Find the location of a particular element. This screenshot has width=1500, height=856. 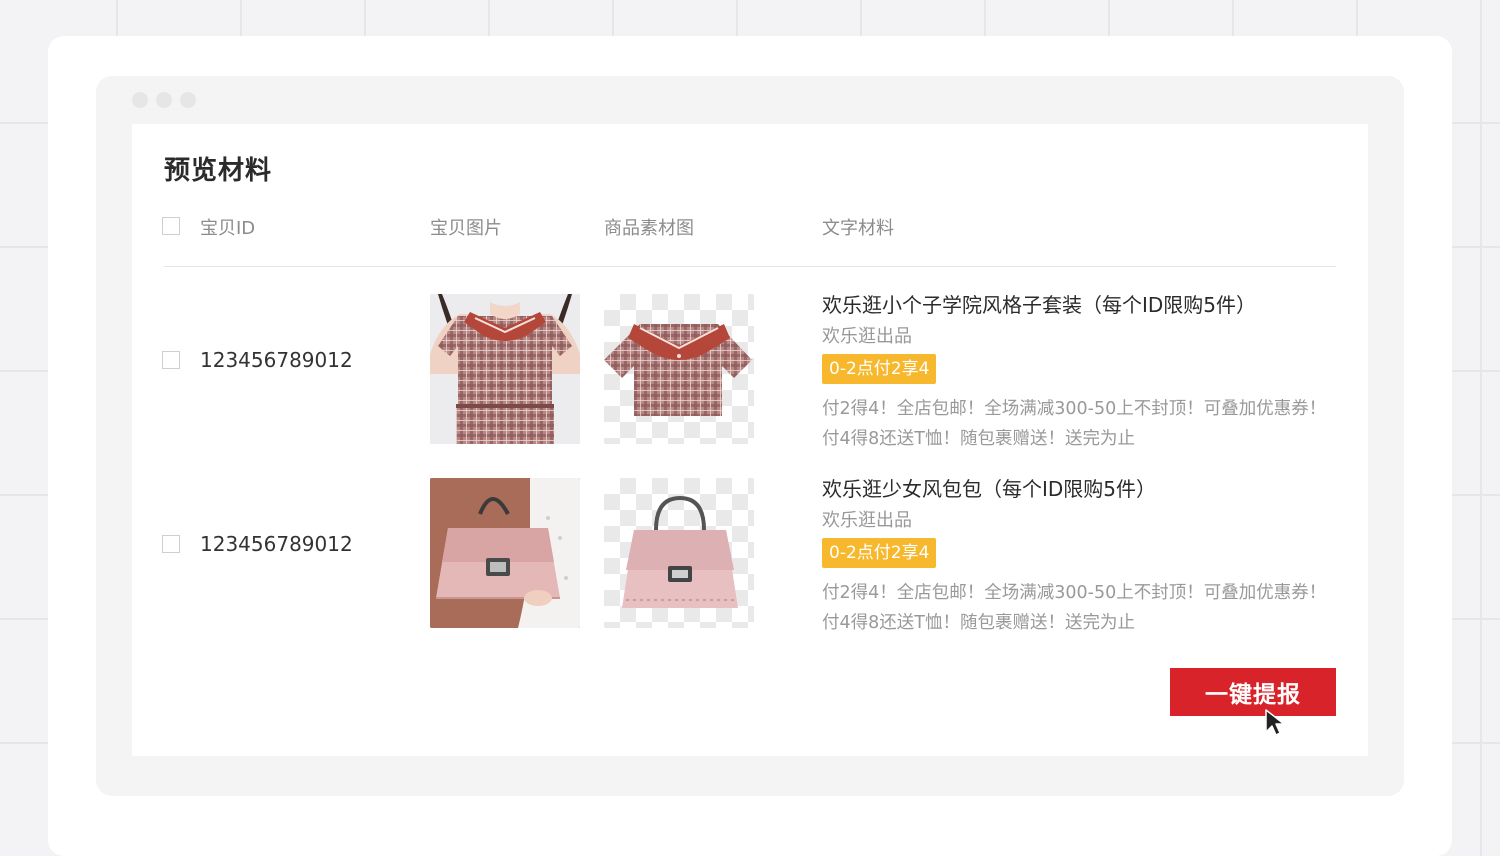

header-material-image: 商品素材图 is located at coordinates (649, 228).